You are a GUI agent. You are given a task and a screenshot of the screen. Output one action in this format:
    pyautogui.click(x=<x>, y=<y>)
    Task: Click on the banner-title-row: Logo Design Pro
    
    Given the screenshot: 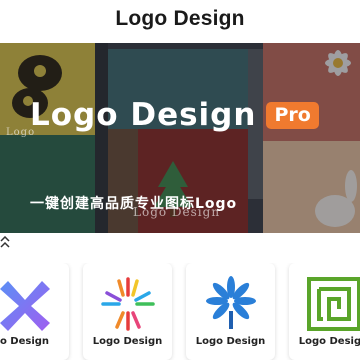 What is the action you would take?
    pyautogui.click(x=174, y=115)
    